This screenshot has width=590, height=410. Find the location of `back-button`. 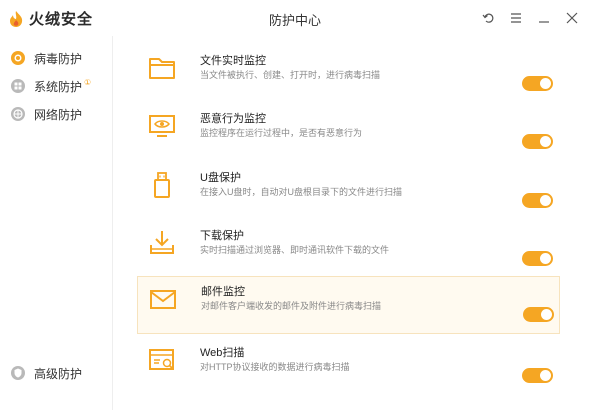

back-button is located at coordinates (488, 18).